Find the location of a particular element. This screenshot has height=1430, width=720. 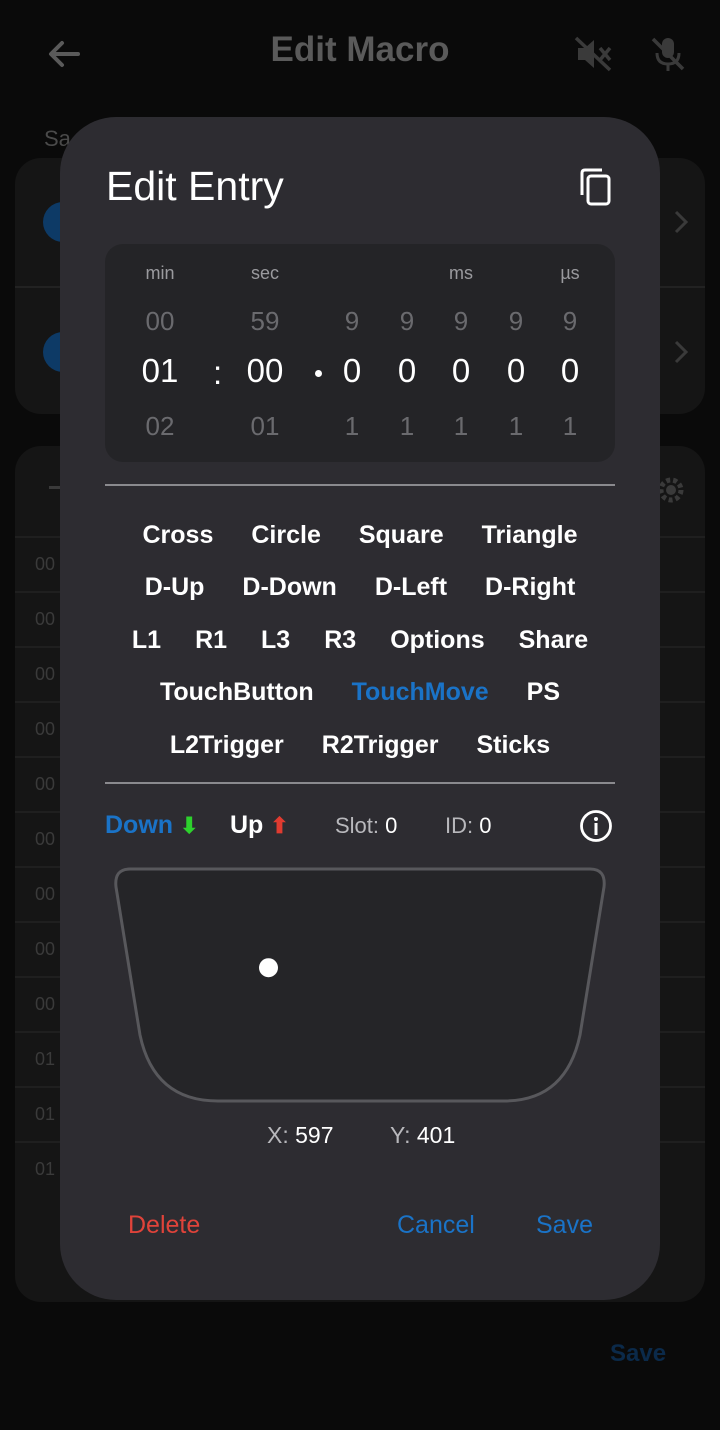

minute-prev-value: 00 is located at coordinates (160, 321).